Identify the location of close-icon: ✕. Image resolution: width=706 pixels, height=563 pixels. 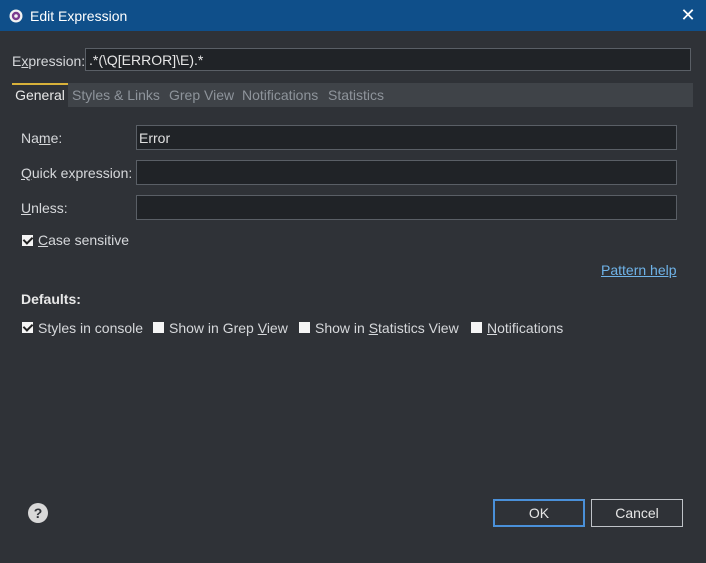
(688, 15).